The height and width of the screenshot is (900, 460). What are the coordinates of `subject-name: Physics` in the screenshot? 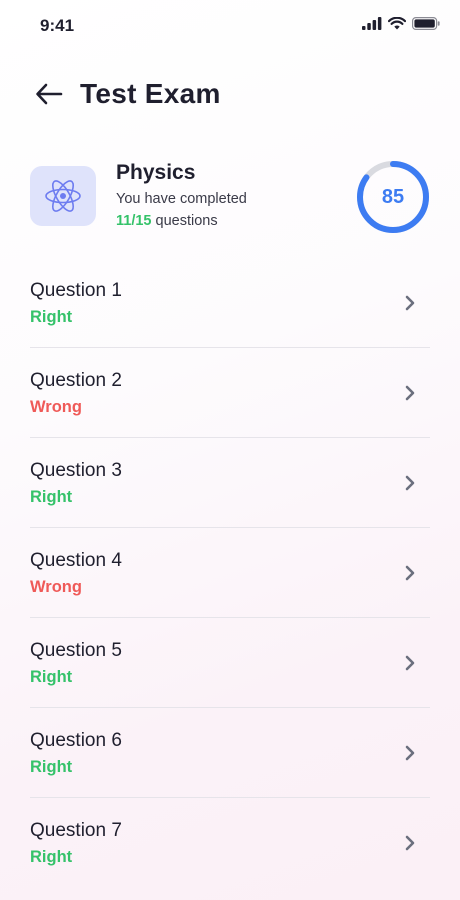 It's located at (156, 172).